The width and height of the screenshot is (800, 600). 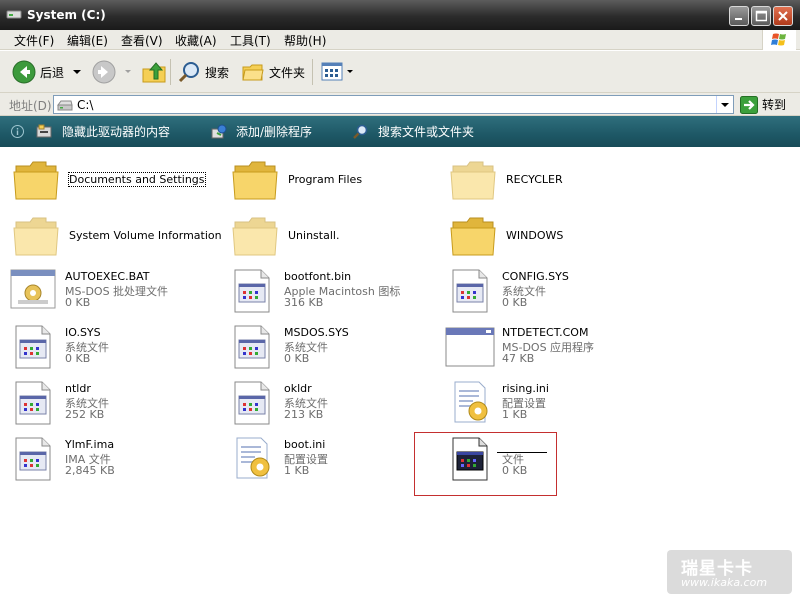 I want to click on folder-item: Uninstall., so click(x=336, y=236).